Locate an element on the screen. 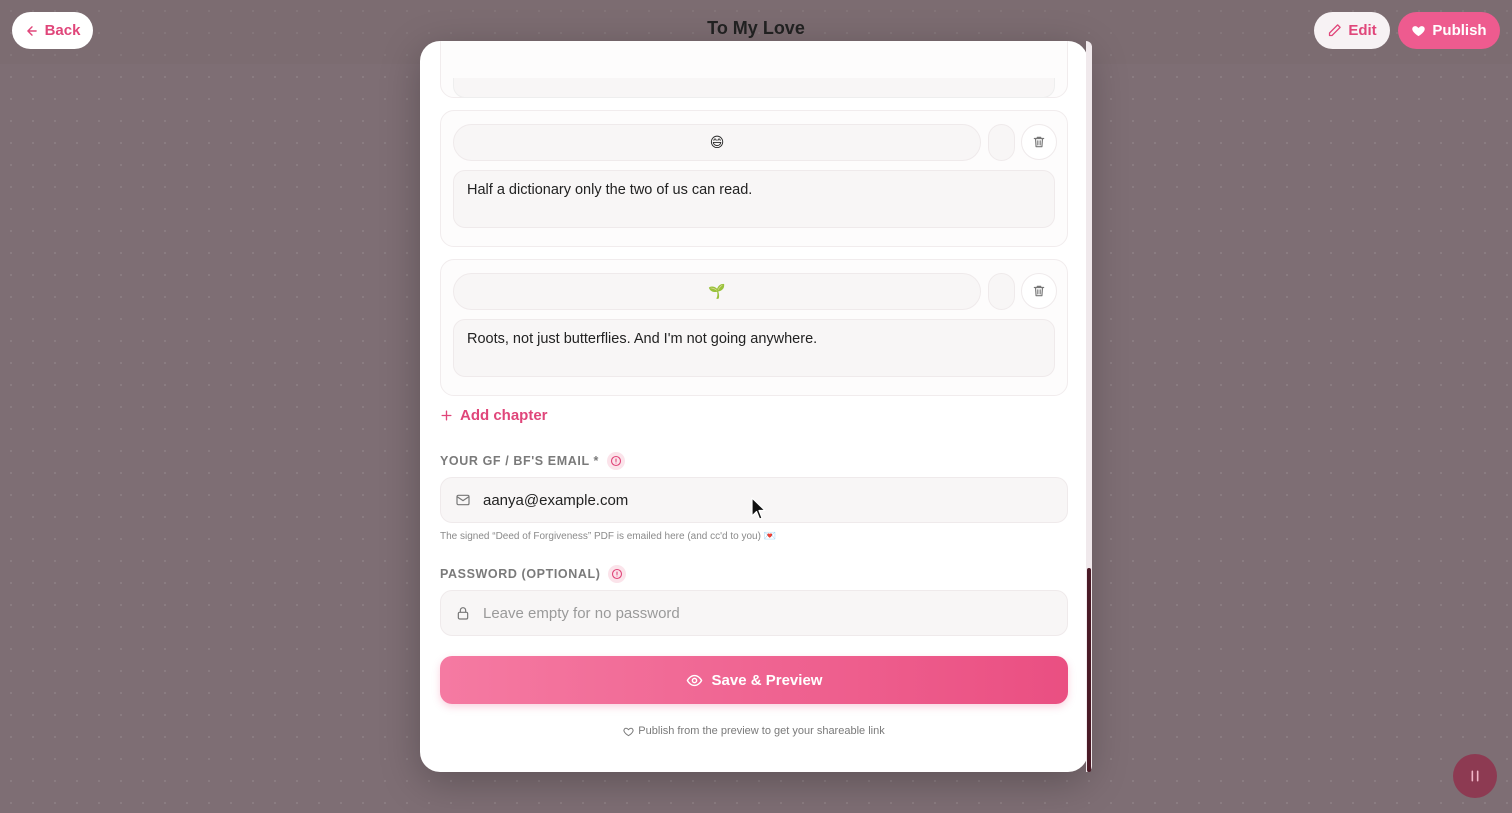 This screenshot has width=1512, height=813. scrollbar-thumb is located at coordinates (1089, 670).